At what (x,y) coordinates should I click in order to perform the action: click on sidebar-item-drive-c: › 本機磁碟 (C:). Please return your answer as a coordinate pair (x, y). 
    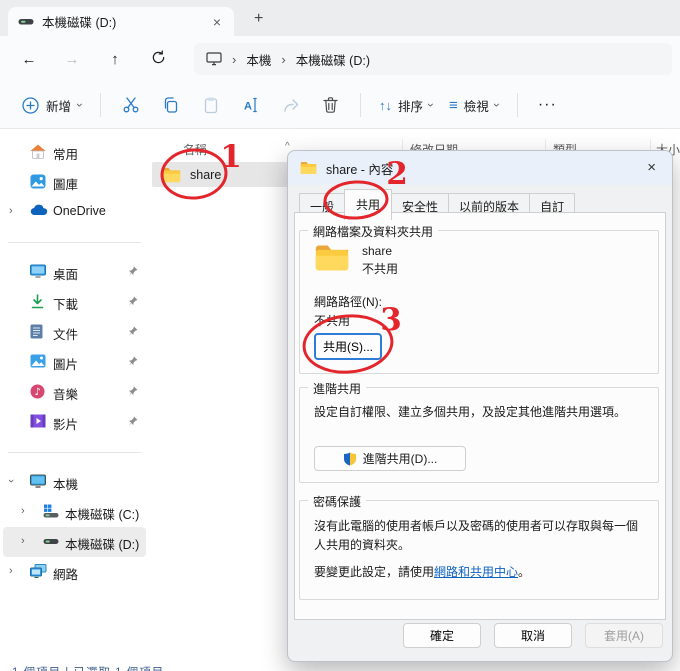
    Looking at the image, I should click on (74, 512).